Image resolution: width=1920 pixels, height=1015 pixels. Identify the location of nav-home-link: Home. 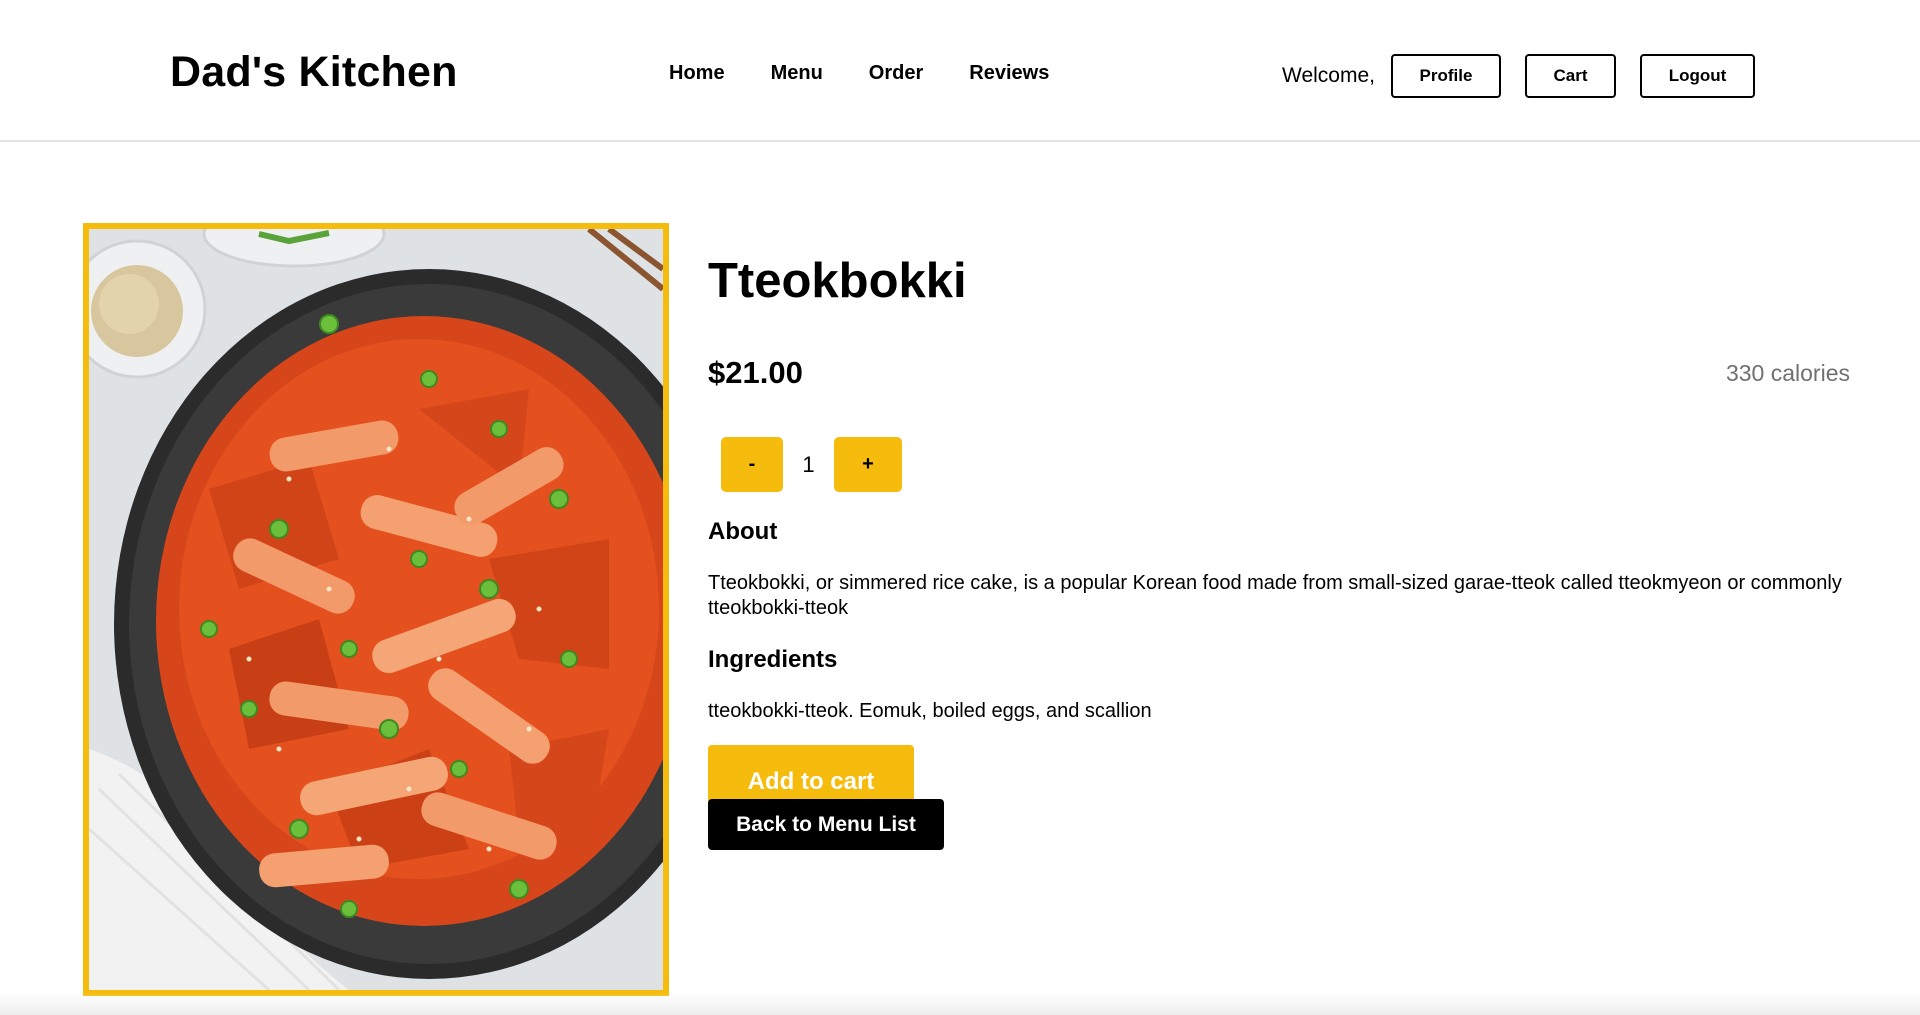
(697, 73).